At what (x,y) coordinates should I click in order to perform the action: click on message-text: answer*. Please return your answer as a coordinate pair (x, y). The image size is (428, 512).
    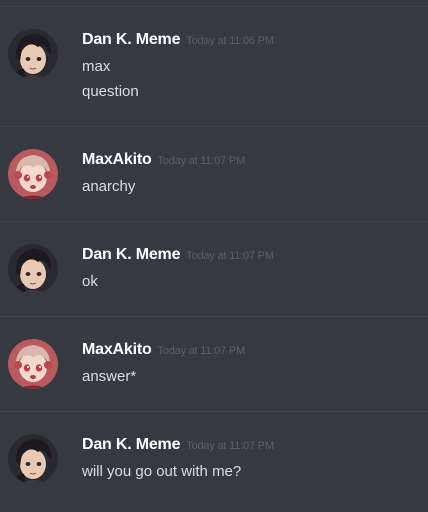
    Looking at the image, I should click on (109, 376).